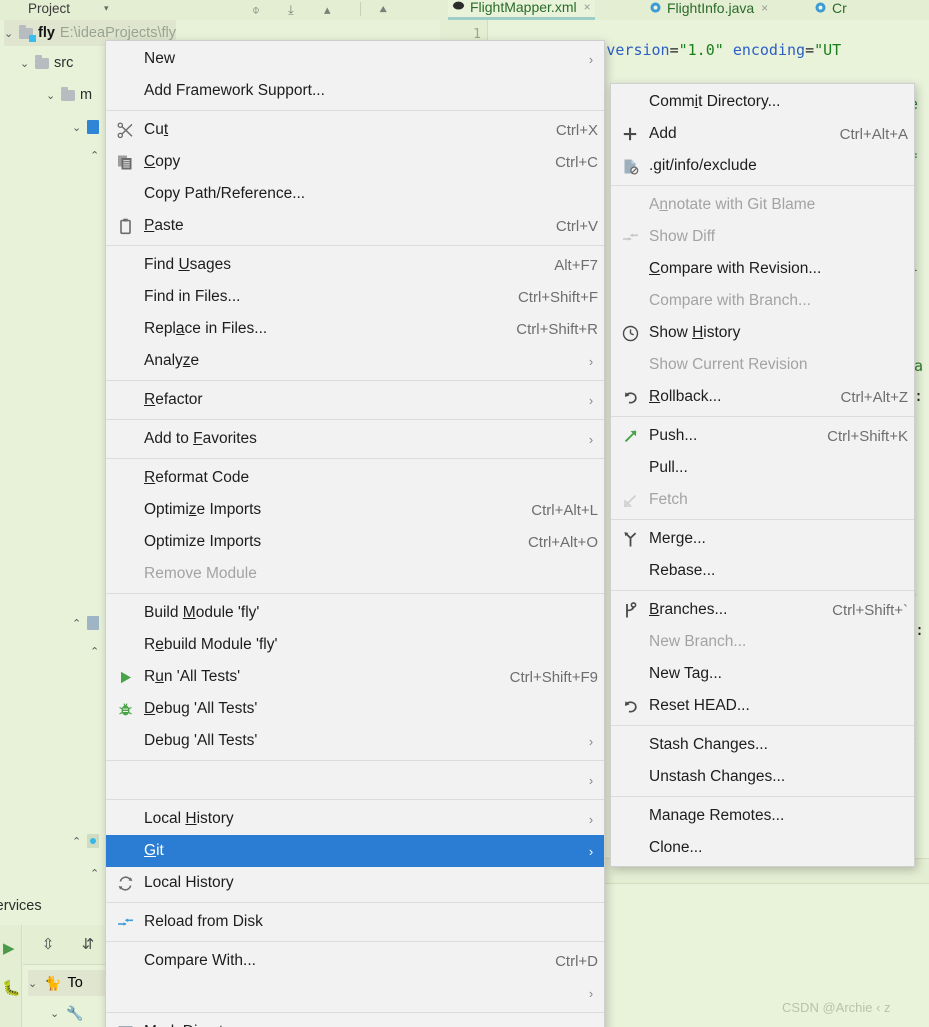  Describe the element at coordinates (708, 10) in the screenshot. I see `editor-tab-flightinfo: FlightInfo.java ×` at that location.